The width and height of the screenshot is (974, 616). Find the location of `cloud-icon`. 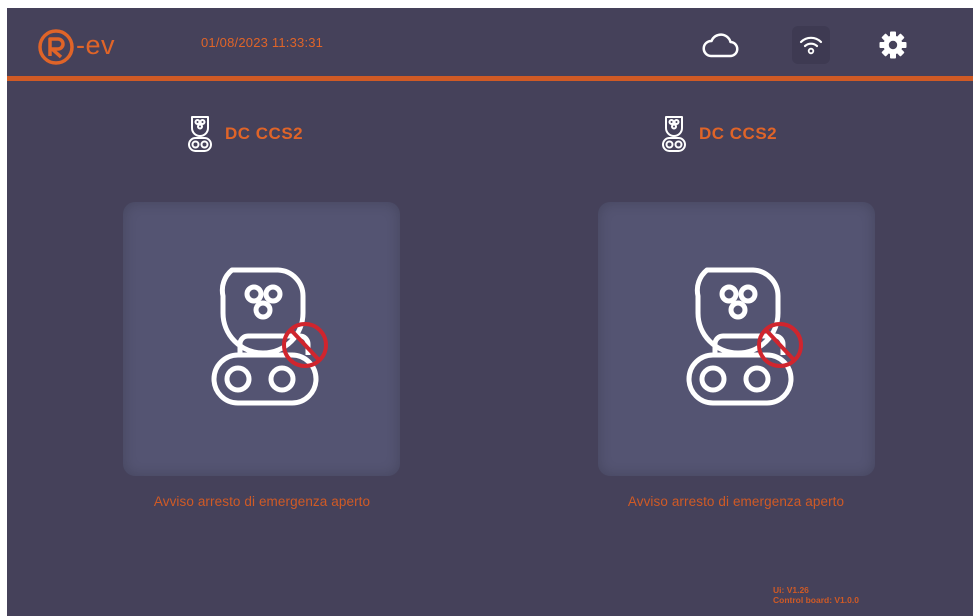

cloud-icon is located at coordinates (720, 45).